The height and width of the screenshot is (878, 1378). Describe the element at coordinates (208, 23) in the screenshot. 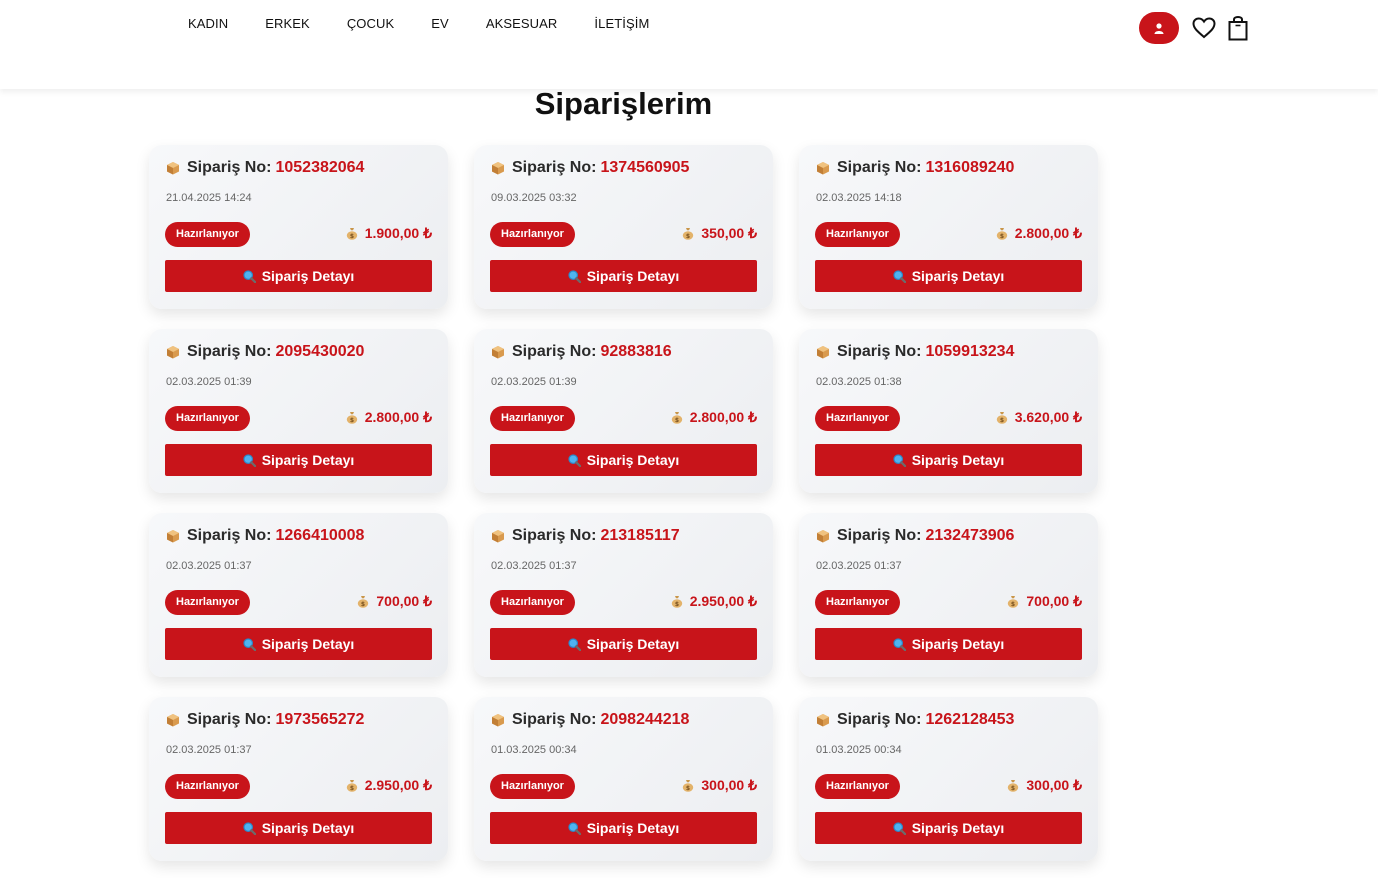

I see `nav-item-kadin: KADIN` at that location.